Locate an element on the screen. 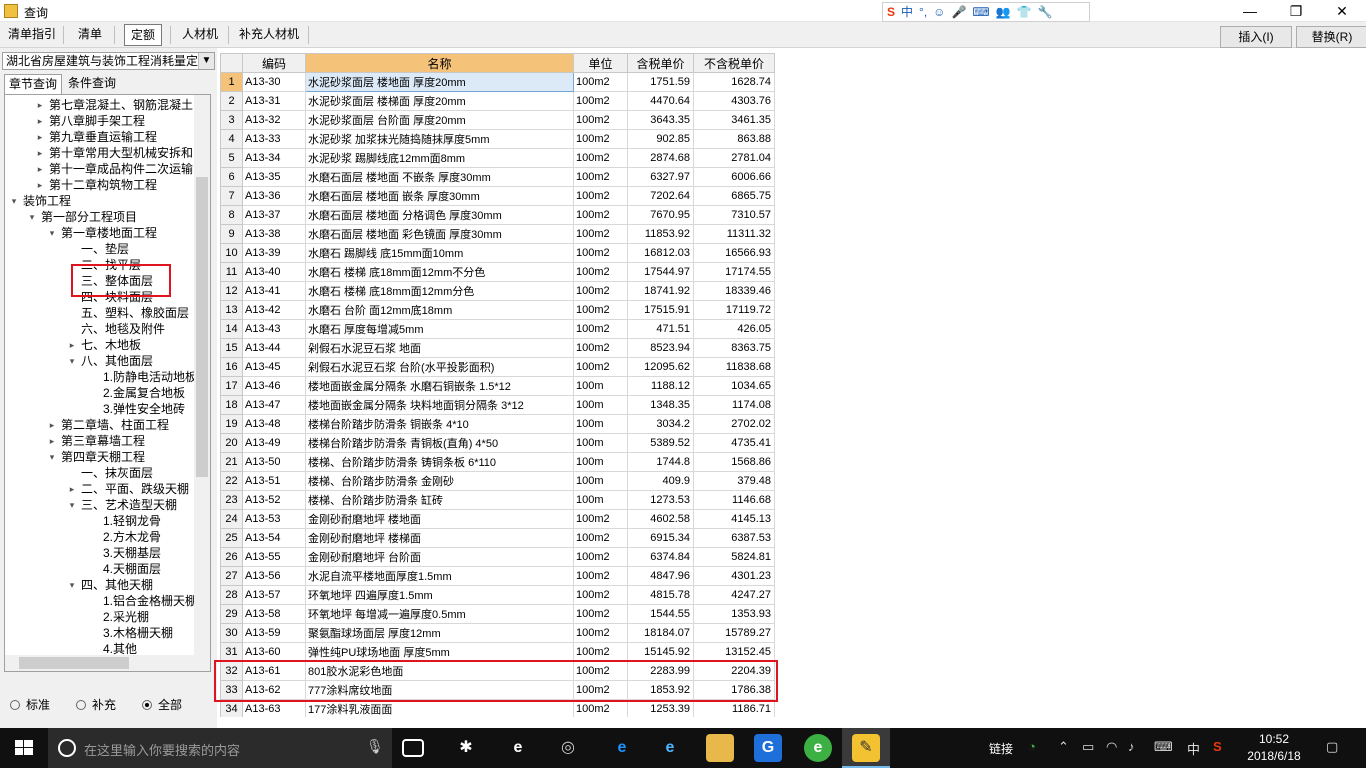 The width and height of the screenshot is (1366, 771). cell-price-without-tax: 4145.13 is located at coordinates (734, 519).